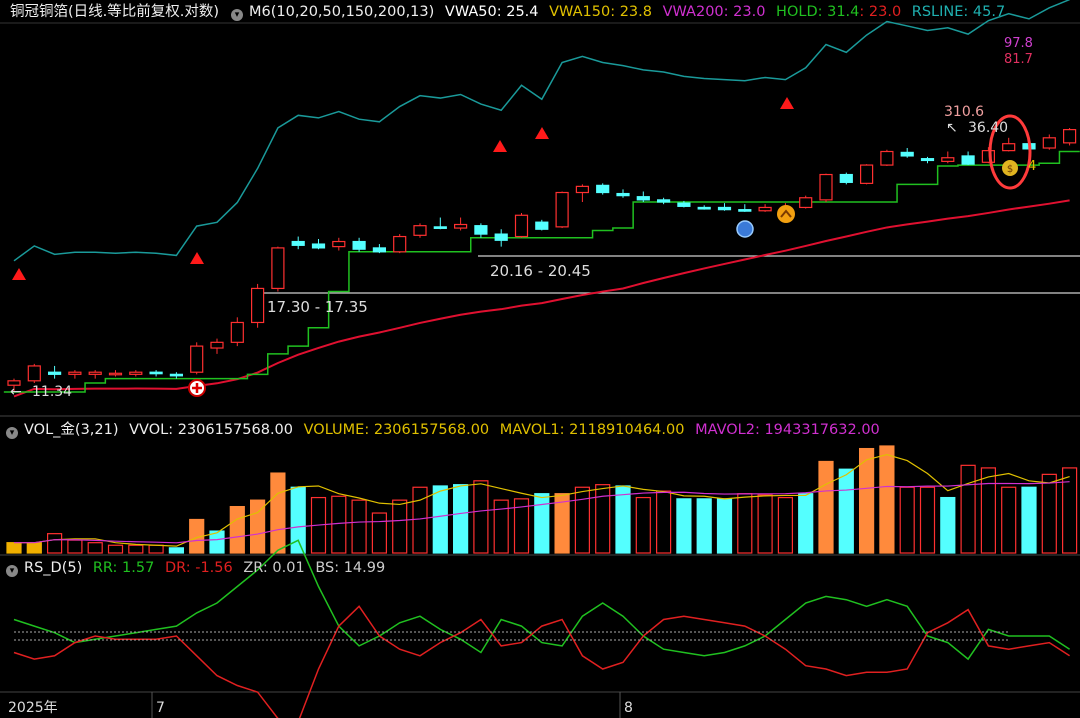 The width and height of the screenshot is (1080, 718). I want to click on rsline-label: RSLINE: 45.7, so click(958, 12).